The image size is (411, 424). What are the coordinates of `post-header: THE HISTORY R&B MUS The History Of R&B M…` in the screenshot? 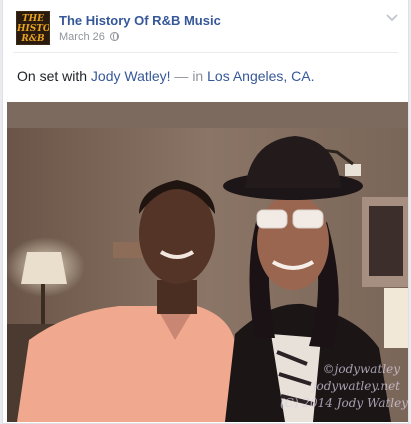 It's located at (205, 26).